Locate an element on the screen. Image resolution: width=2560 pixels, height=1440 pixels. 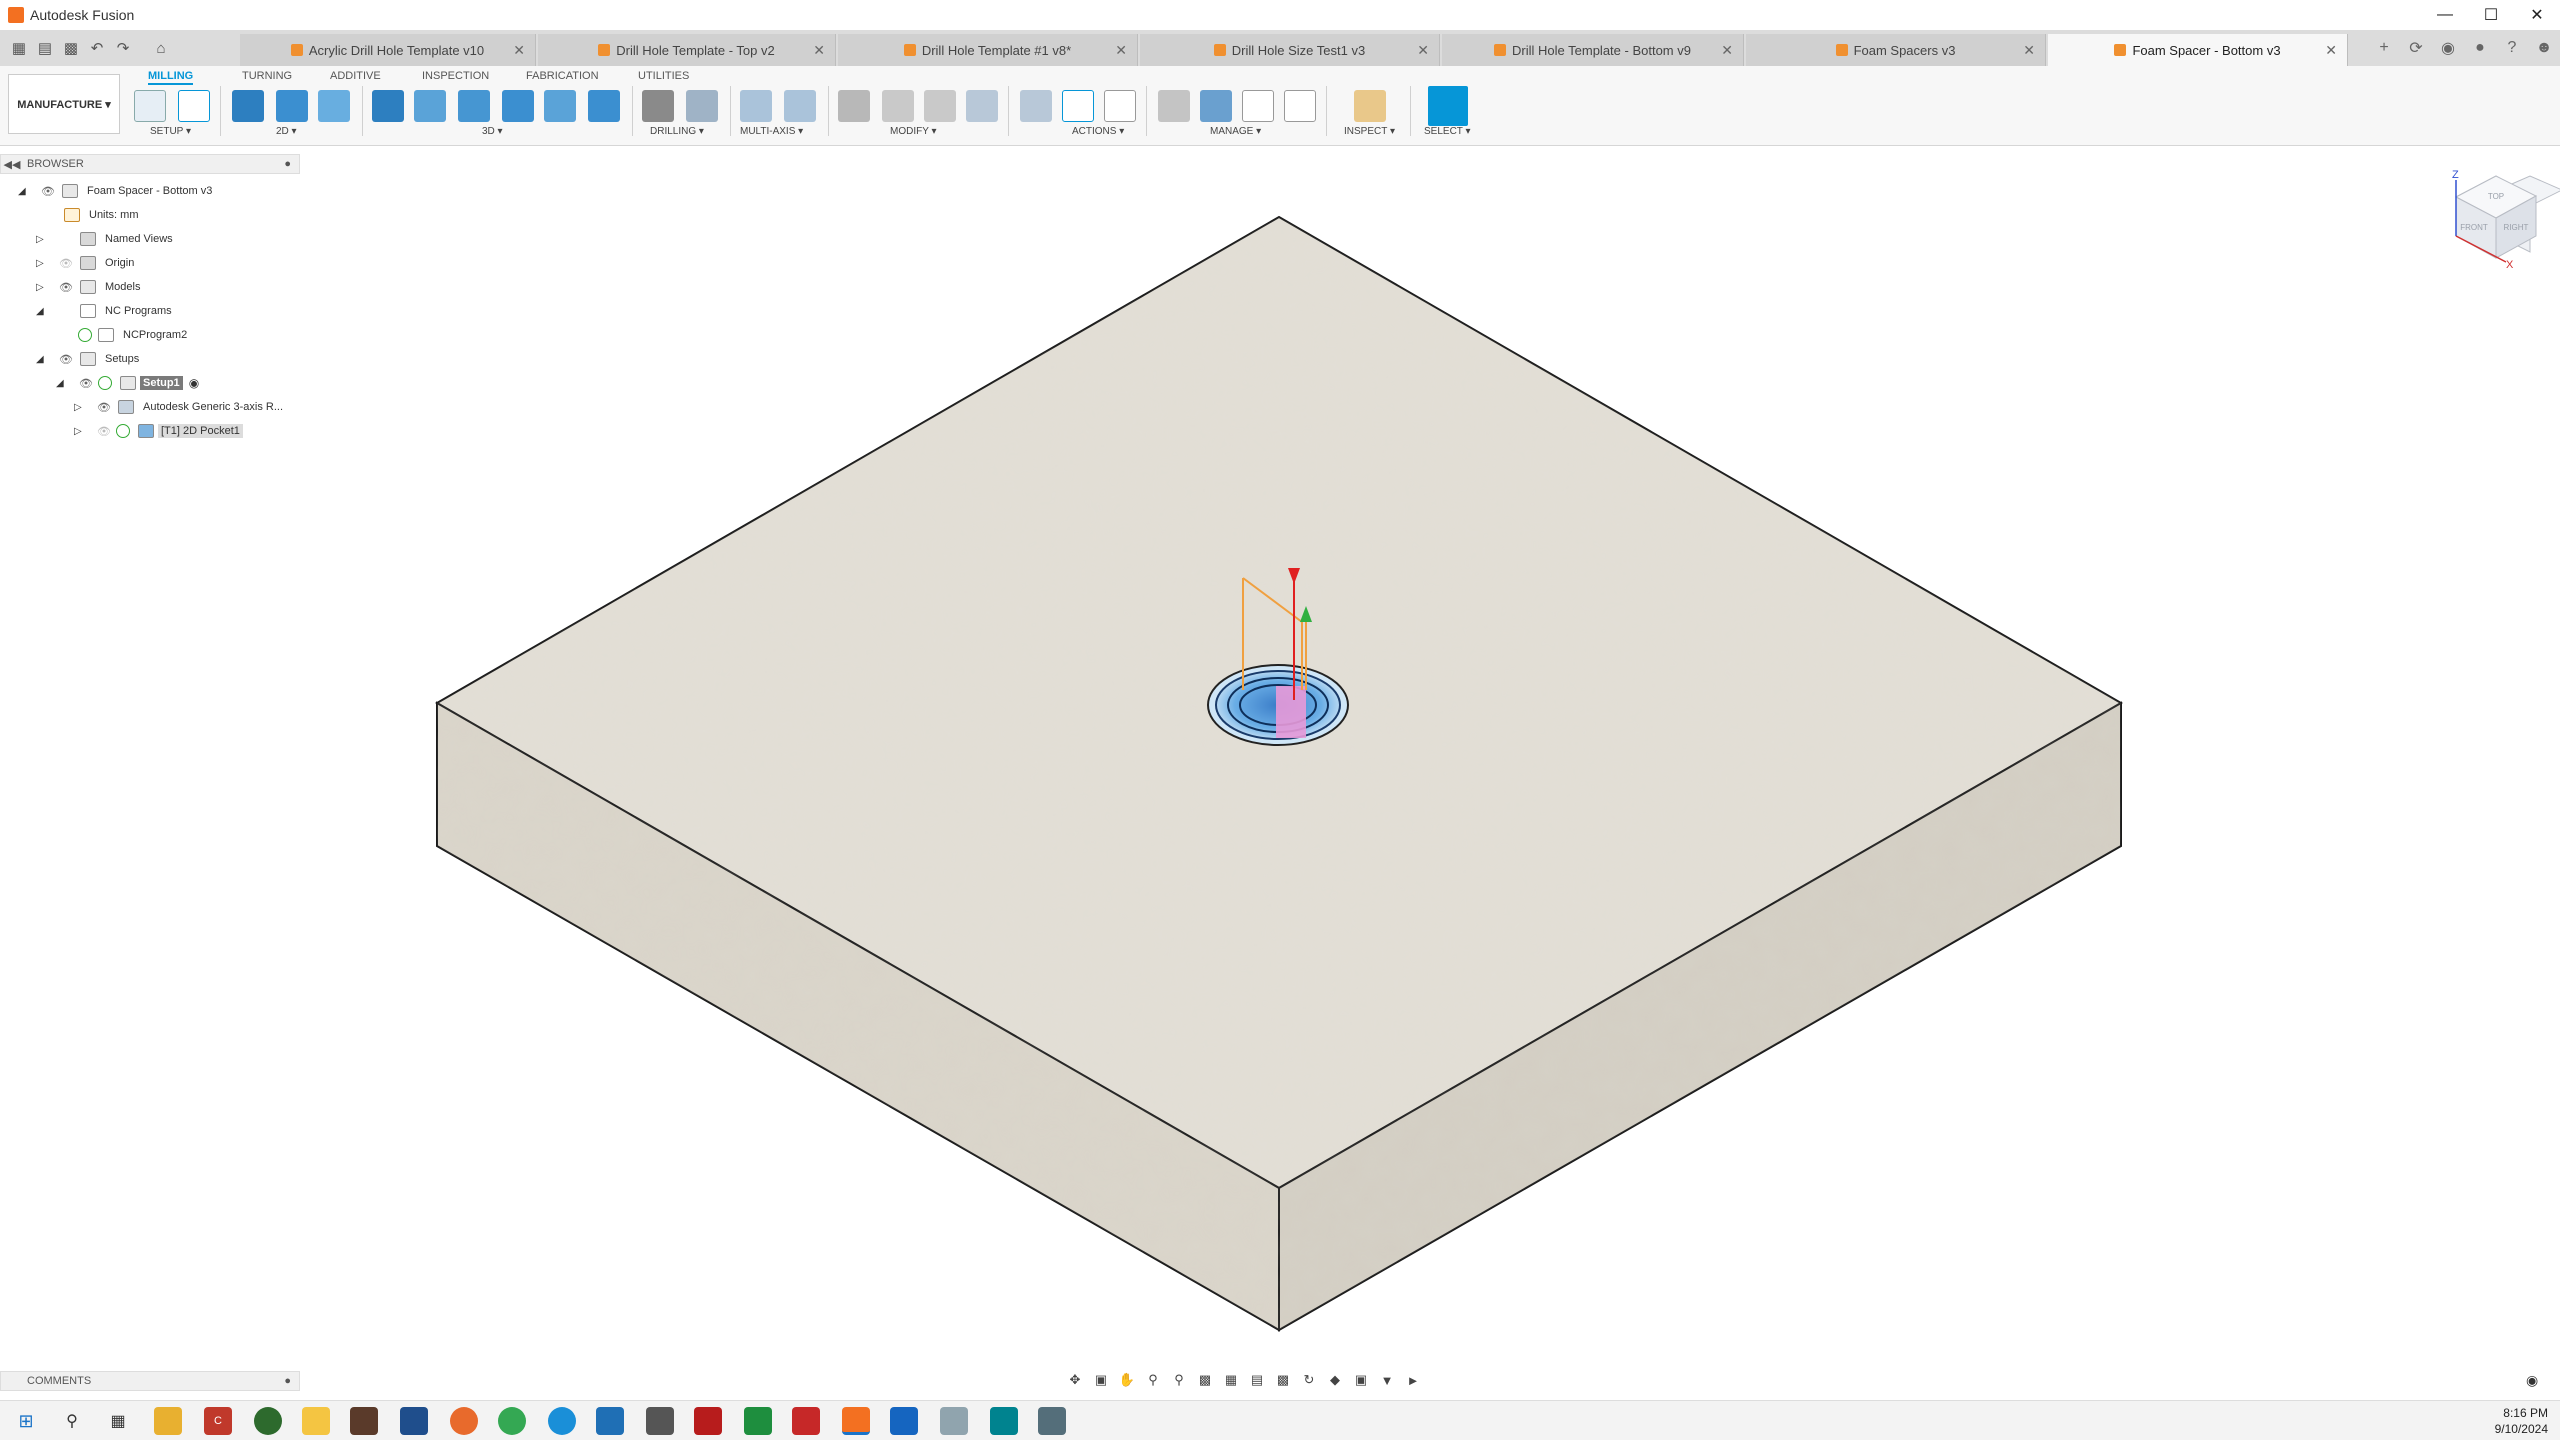
notes-icon is located at coordinates (316, 1421).